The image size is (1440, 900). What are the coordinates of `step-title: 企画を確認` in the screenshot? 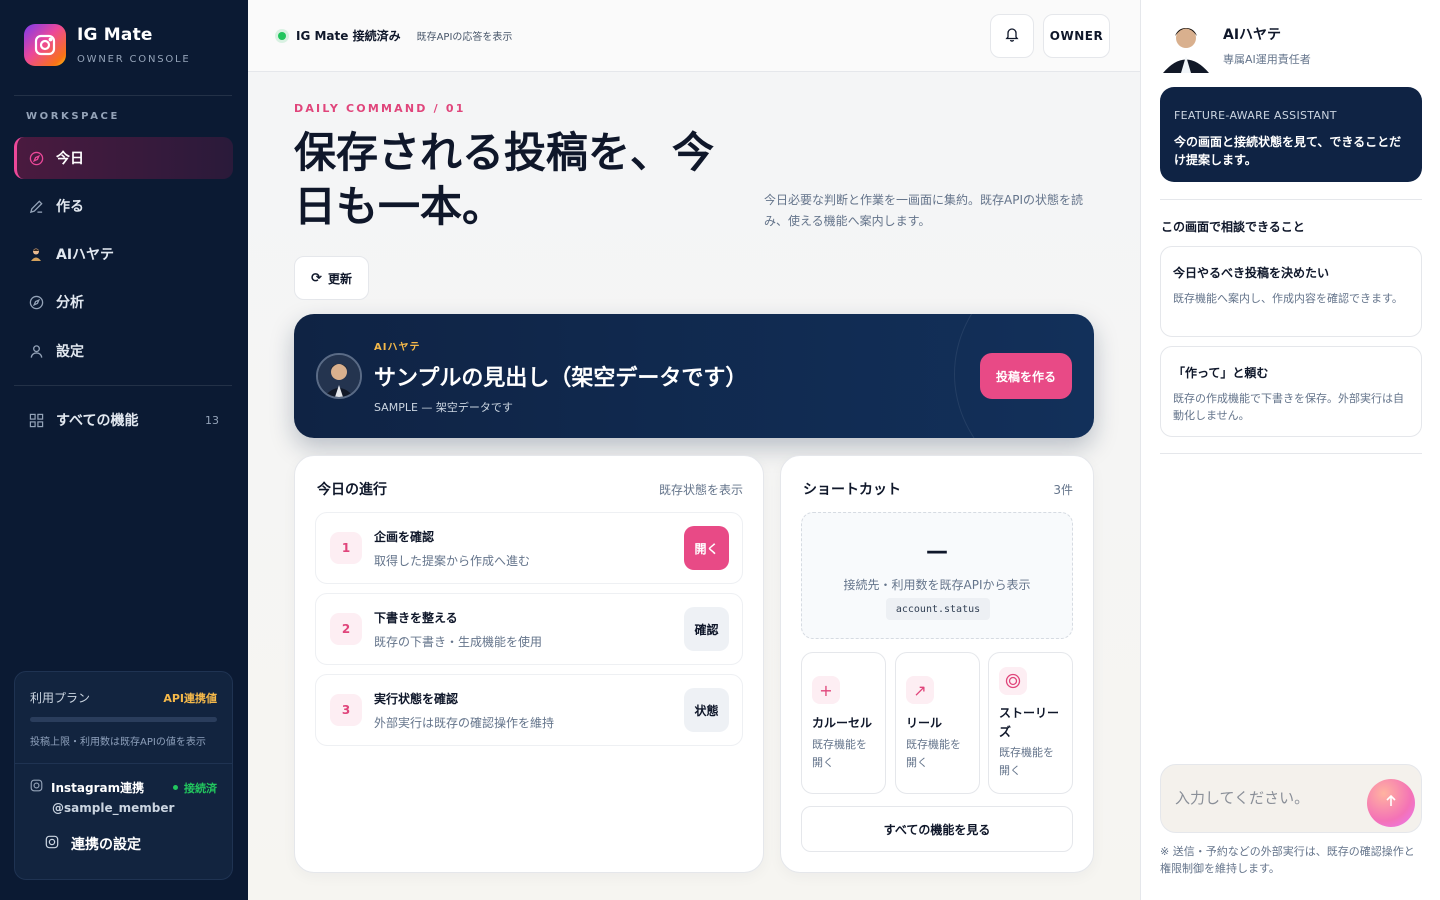 It's located at (404, 537).